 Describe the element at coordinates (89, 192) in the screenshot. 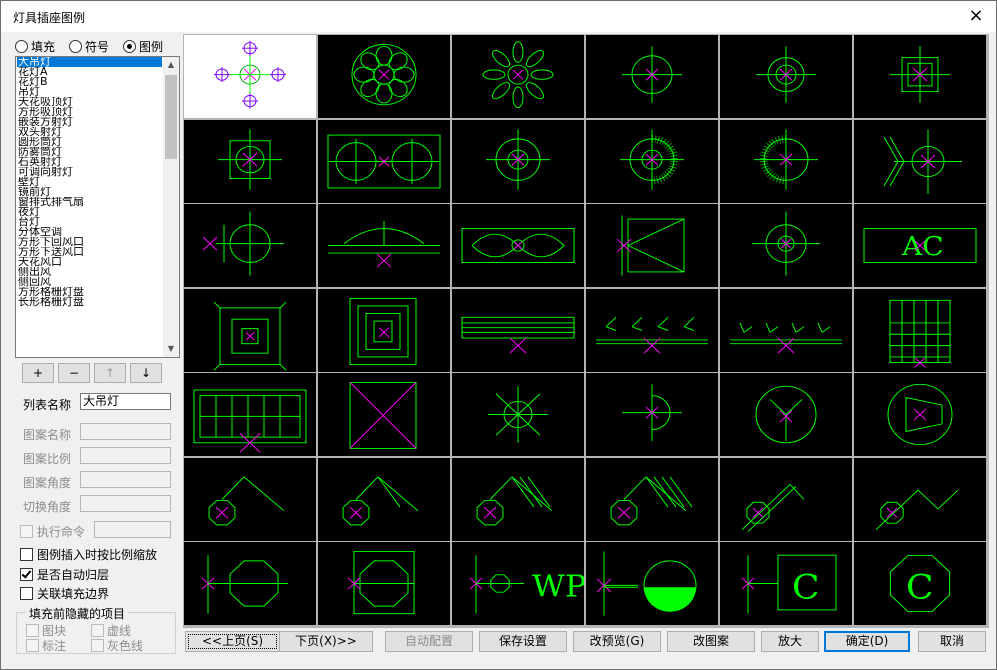

I see `list-item: 镜前灯` at that location.